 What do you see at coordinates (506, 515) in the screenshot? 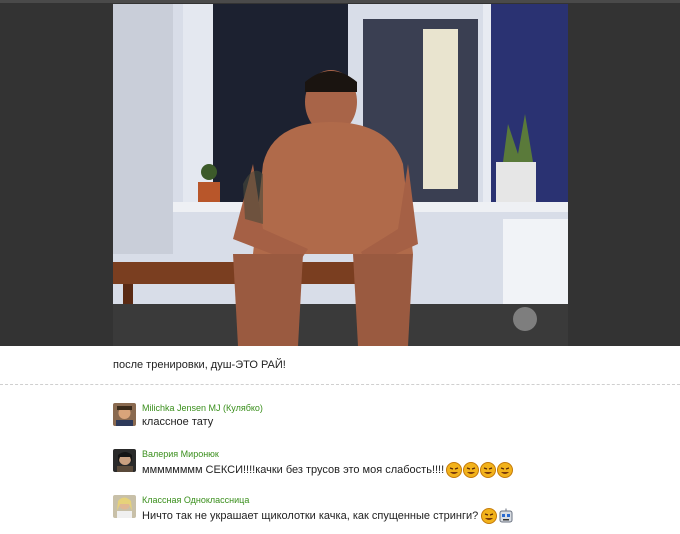
I see `robot-smiley-icon` at bounding box center [506, 515].